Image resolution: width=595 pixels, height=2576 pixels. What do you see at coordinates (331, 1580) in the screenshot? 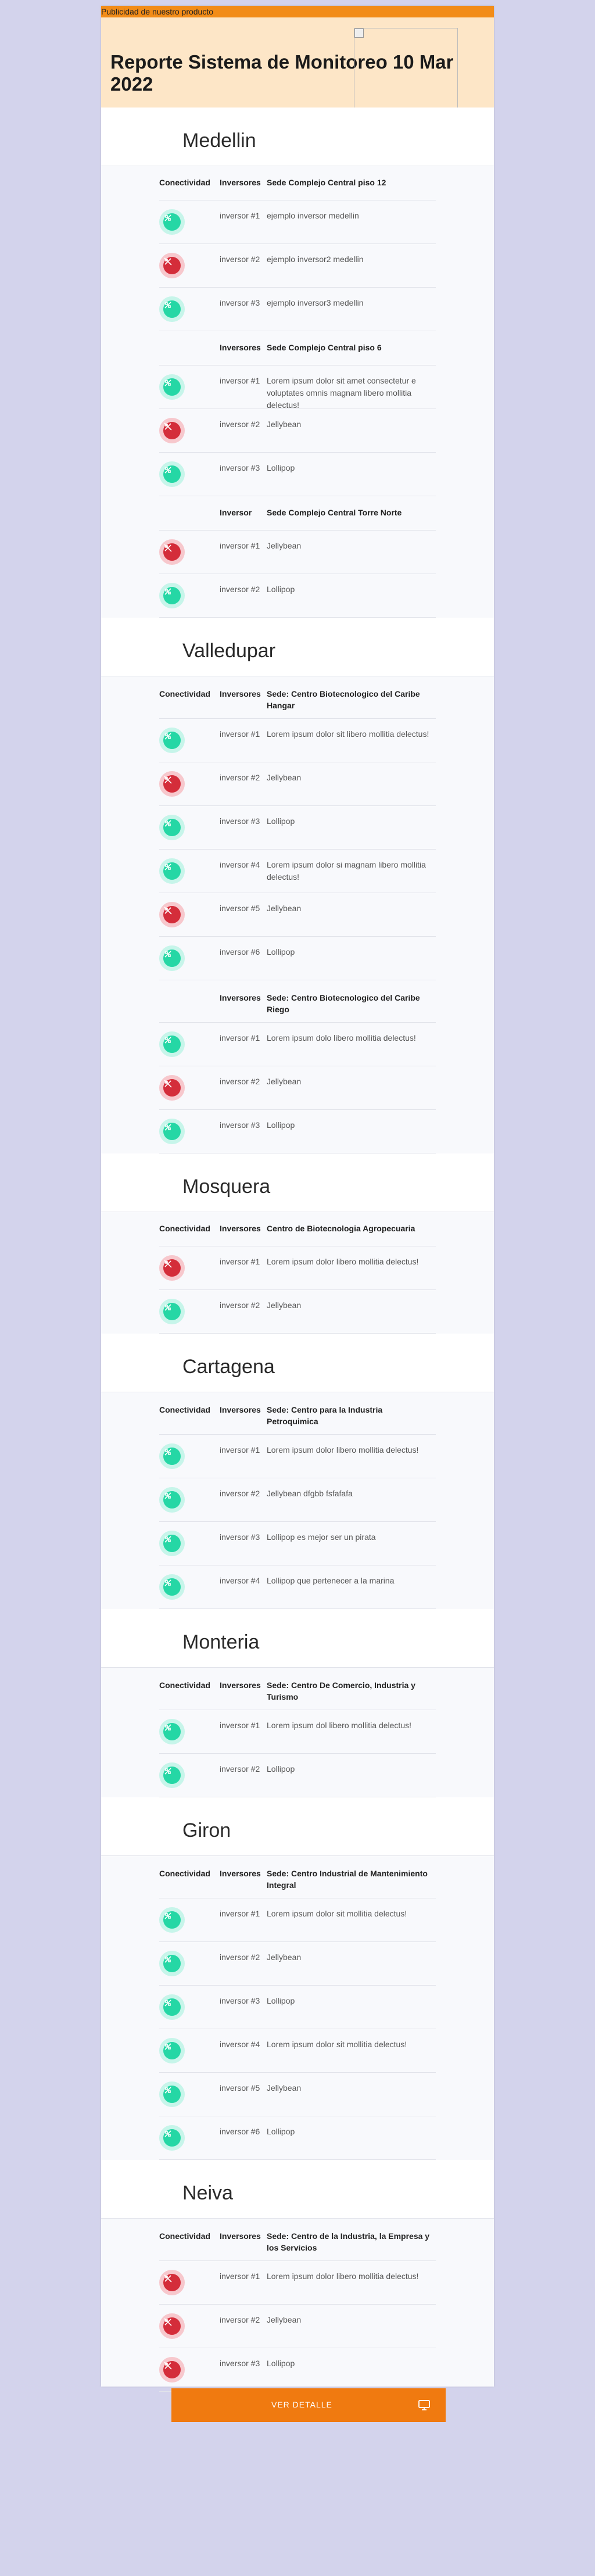
I see `inverter-description: Lollipop que pertenecer a la marina` at bounding box center [331, 1580].